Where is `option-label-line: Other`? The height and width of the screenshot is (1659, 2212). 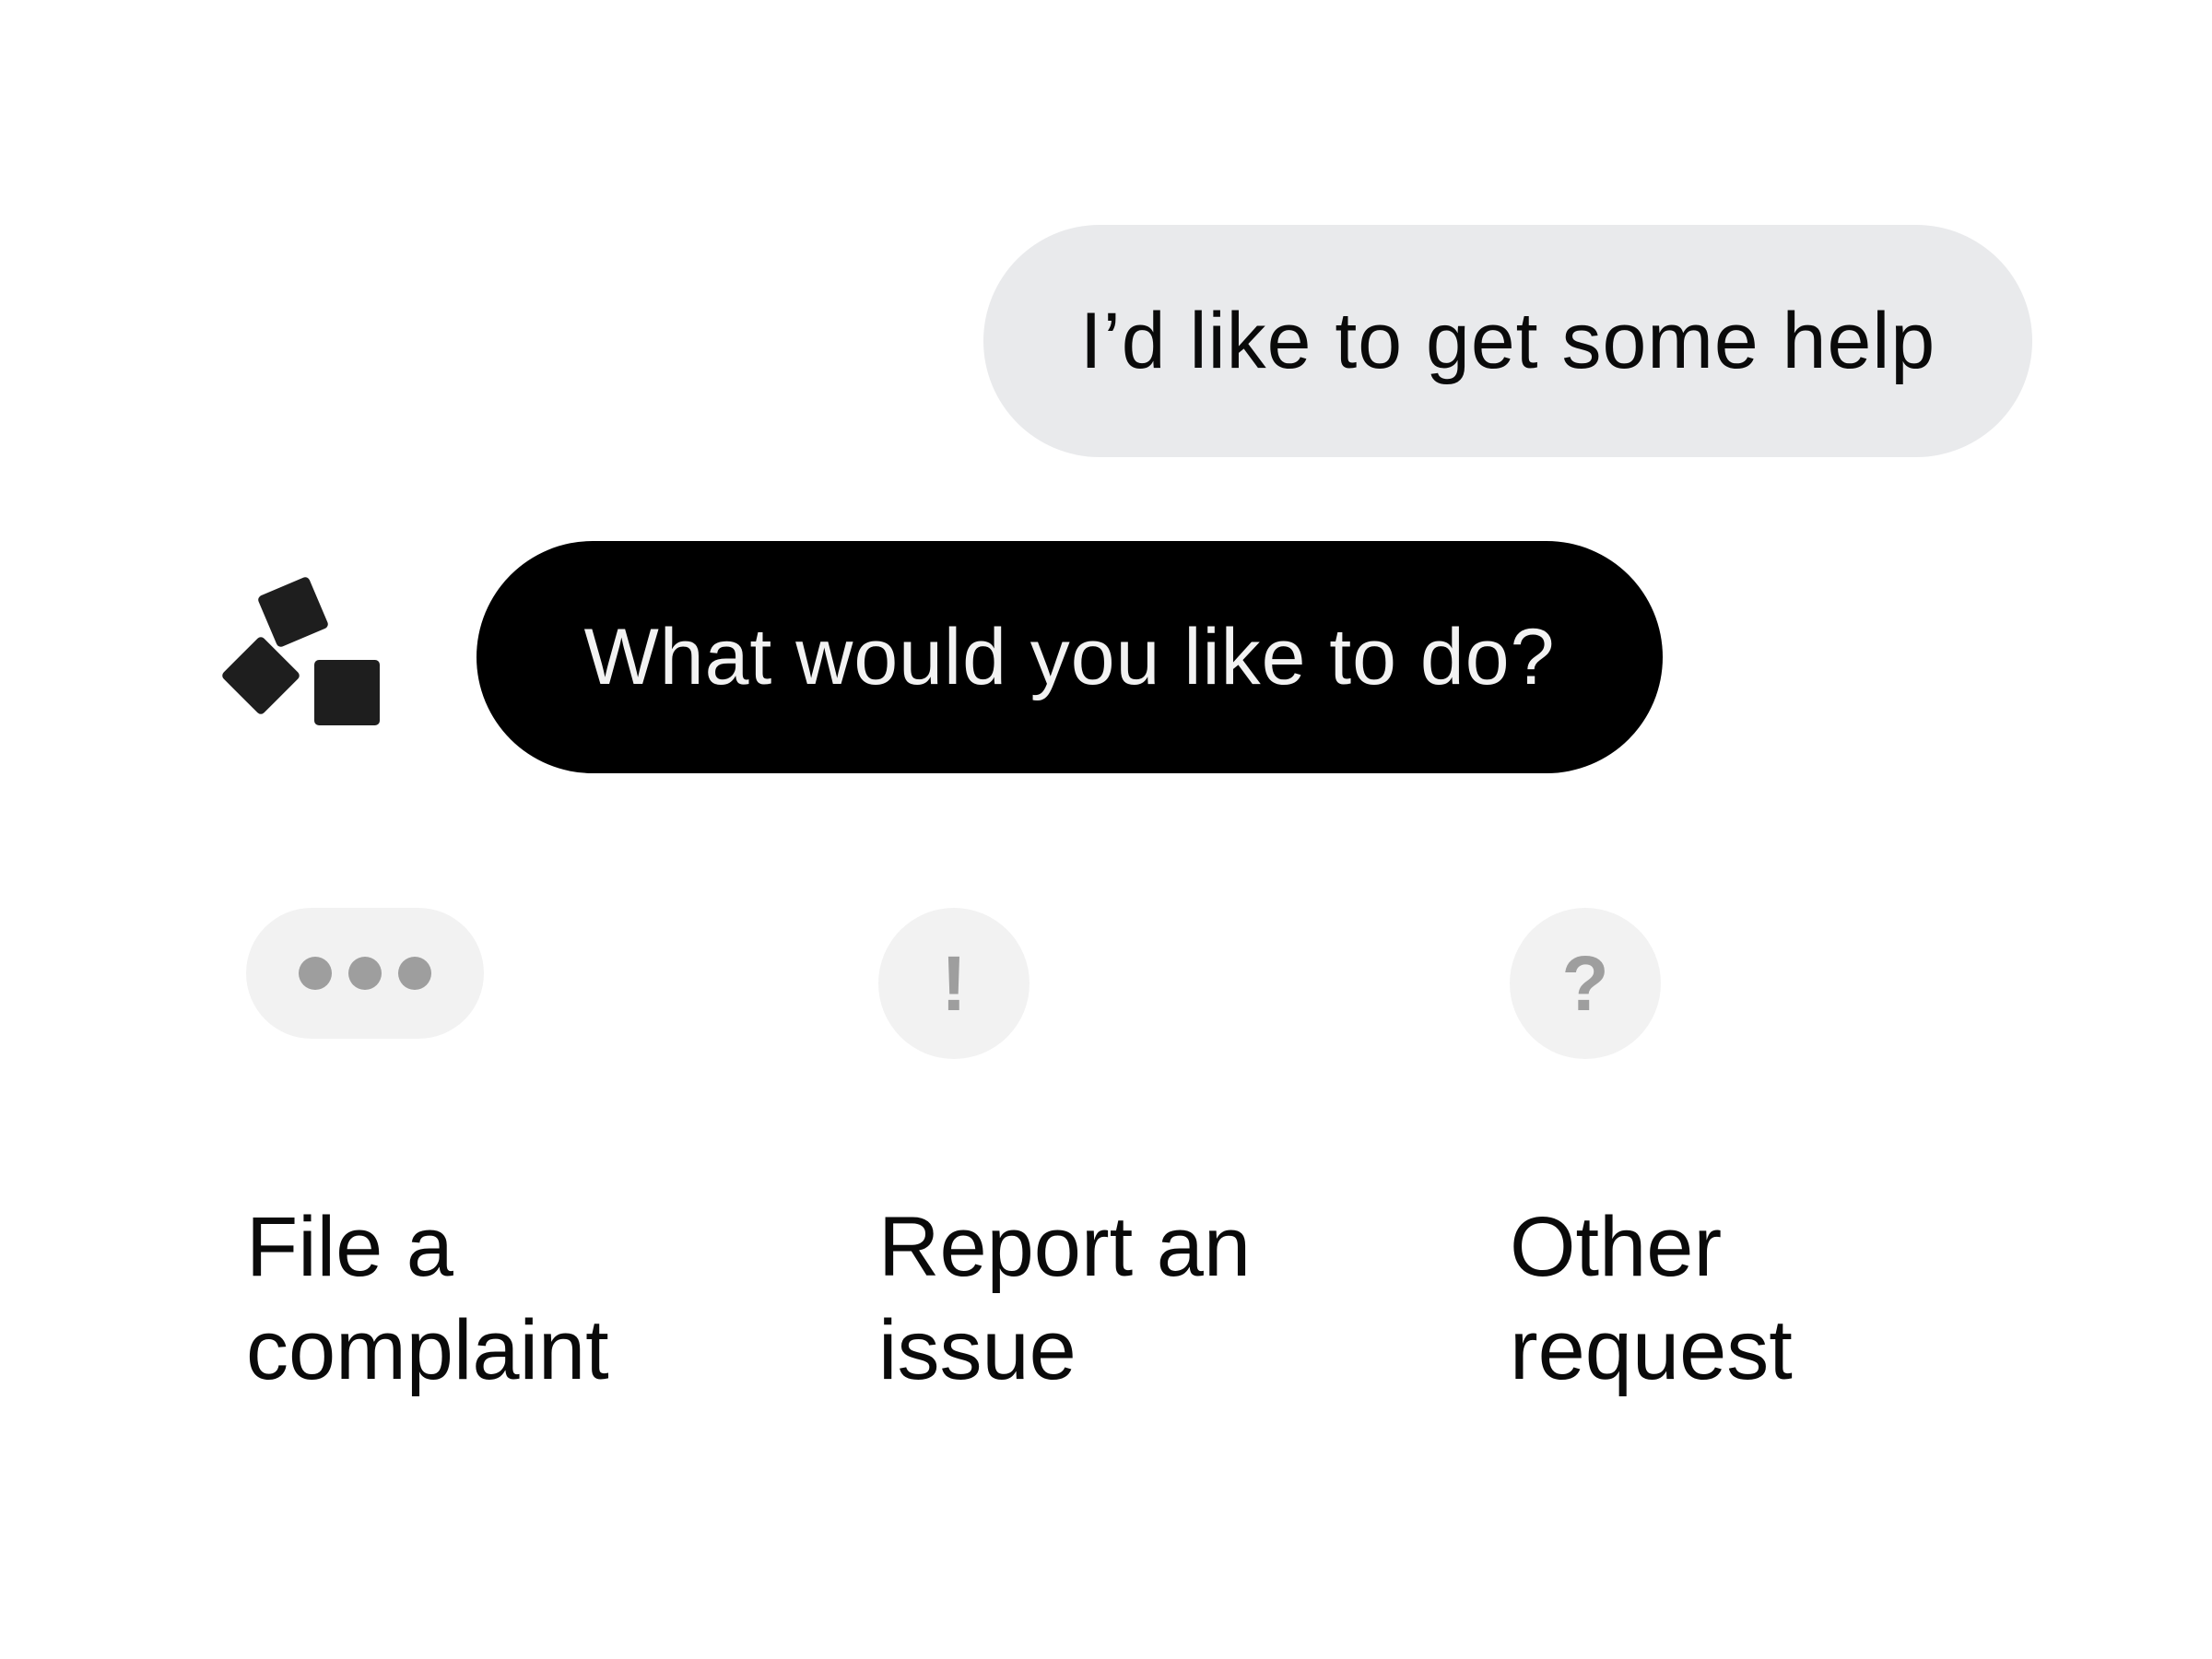 option-label-line: Other is located at coordinates (1616, 1247).